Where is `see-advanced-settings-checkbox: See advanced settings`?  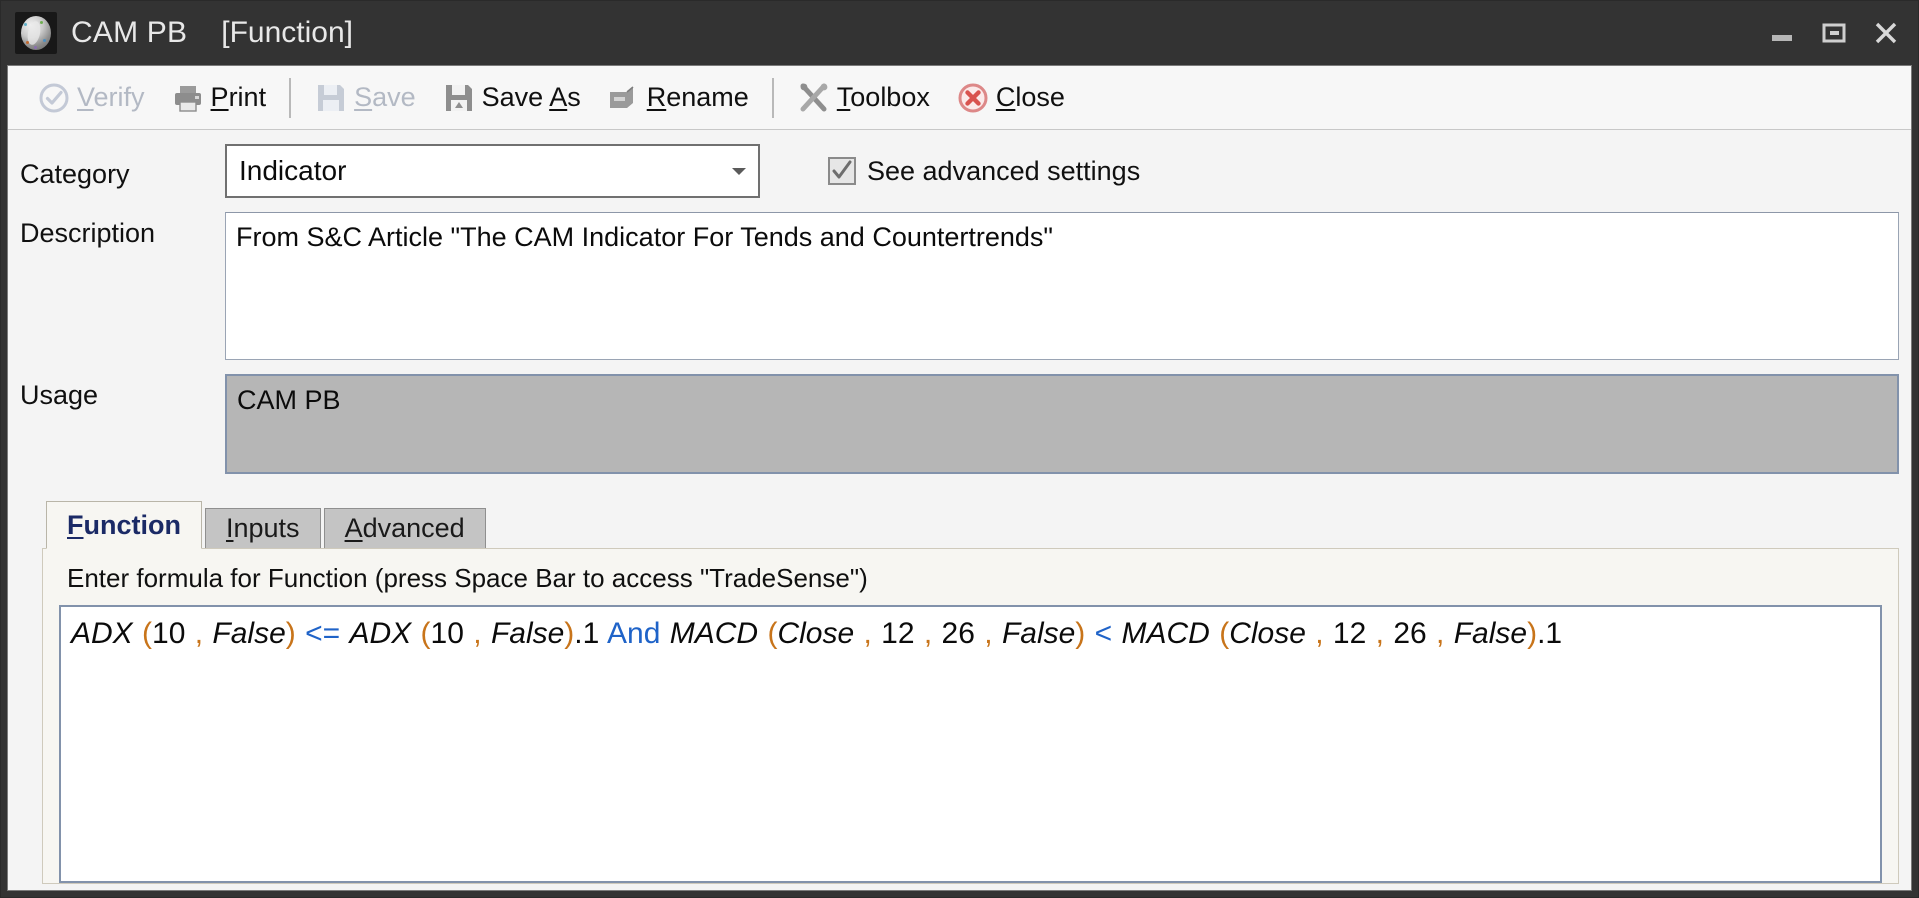
see-advanced-settings-checkbox: See advanced settings is located at coordinates (984, 171).